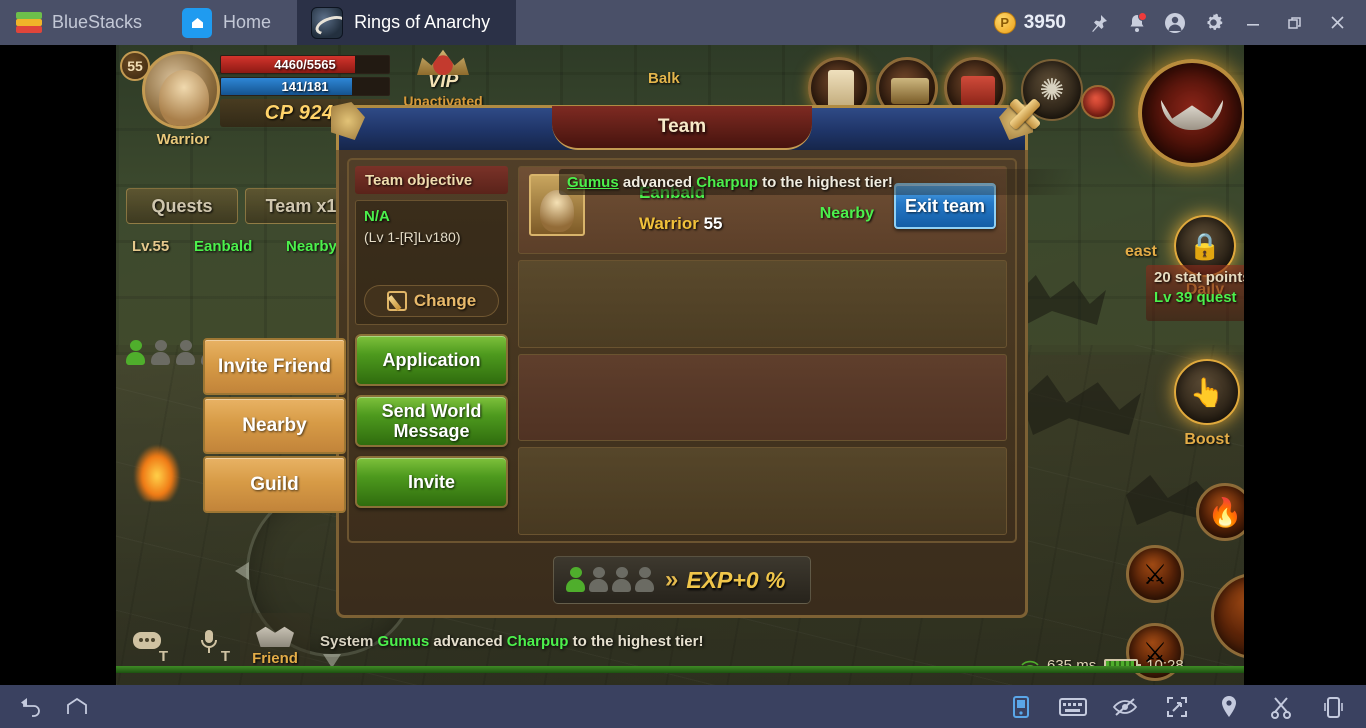 This screenshot has height=728, width=1366. I want to click on vip-status: VIP Unactivated, so click(443, 78).